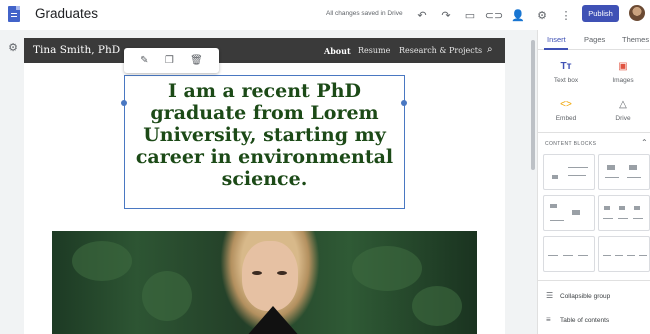  What do you see at coordinates (577, 319) in the screenshot?
I see `insert-table-of-contents: ≡ Table of contents` at bounding box center [577, 319].